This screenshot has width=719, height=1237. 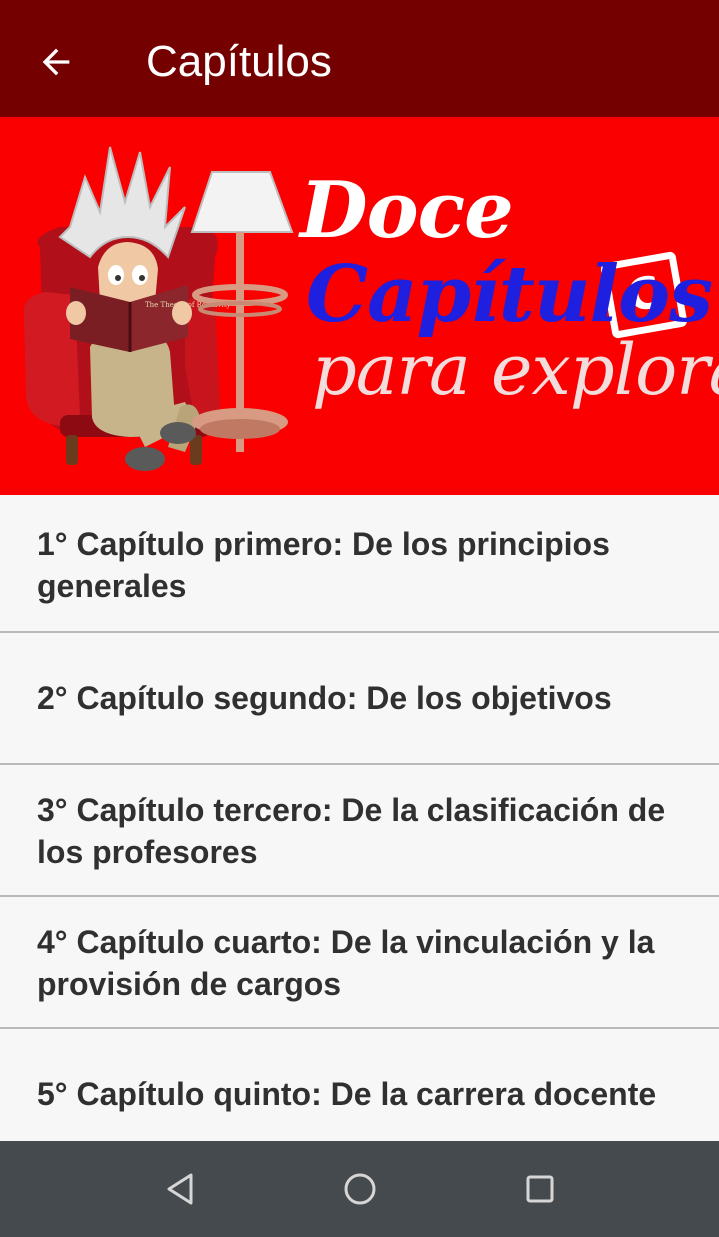 I want to click on chapter-item-2: 2° Capítulo segundo: De los objetivos, so click(x=359, y=699).